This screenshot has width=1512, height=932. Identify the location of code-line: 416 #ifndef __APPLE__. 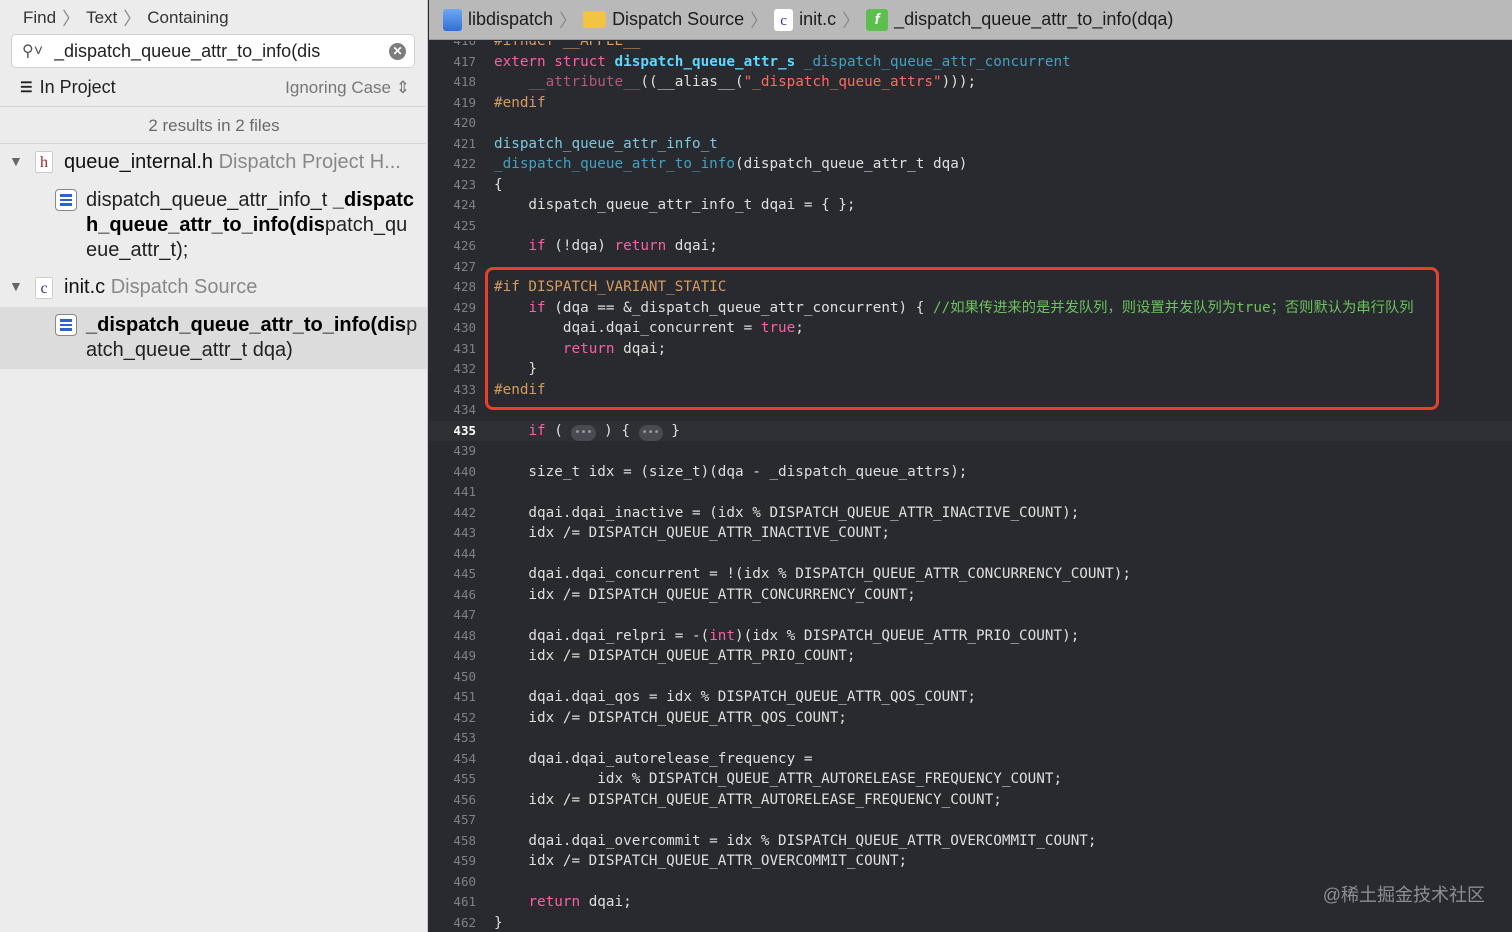
(970, 46).